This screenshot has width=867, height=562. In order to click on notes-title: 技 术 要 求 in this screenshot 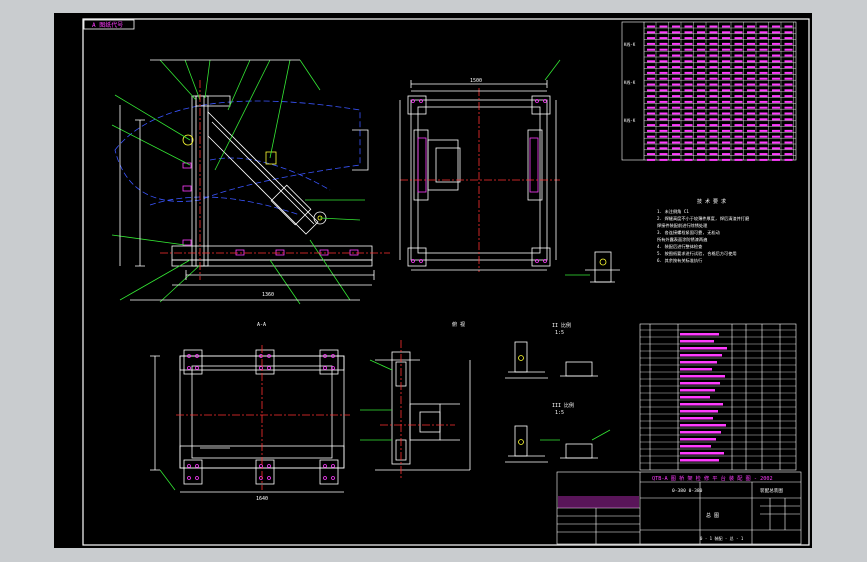, I will do `click(711, 201)`.